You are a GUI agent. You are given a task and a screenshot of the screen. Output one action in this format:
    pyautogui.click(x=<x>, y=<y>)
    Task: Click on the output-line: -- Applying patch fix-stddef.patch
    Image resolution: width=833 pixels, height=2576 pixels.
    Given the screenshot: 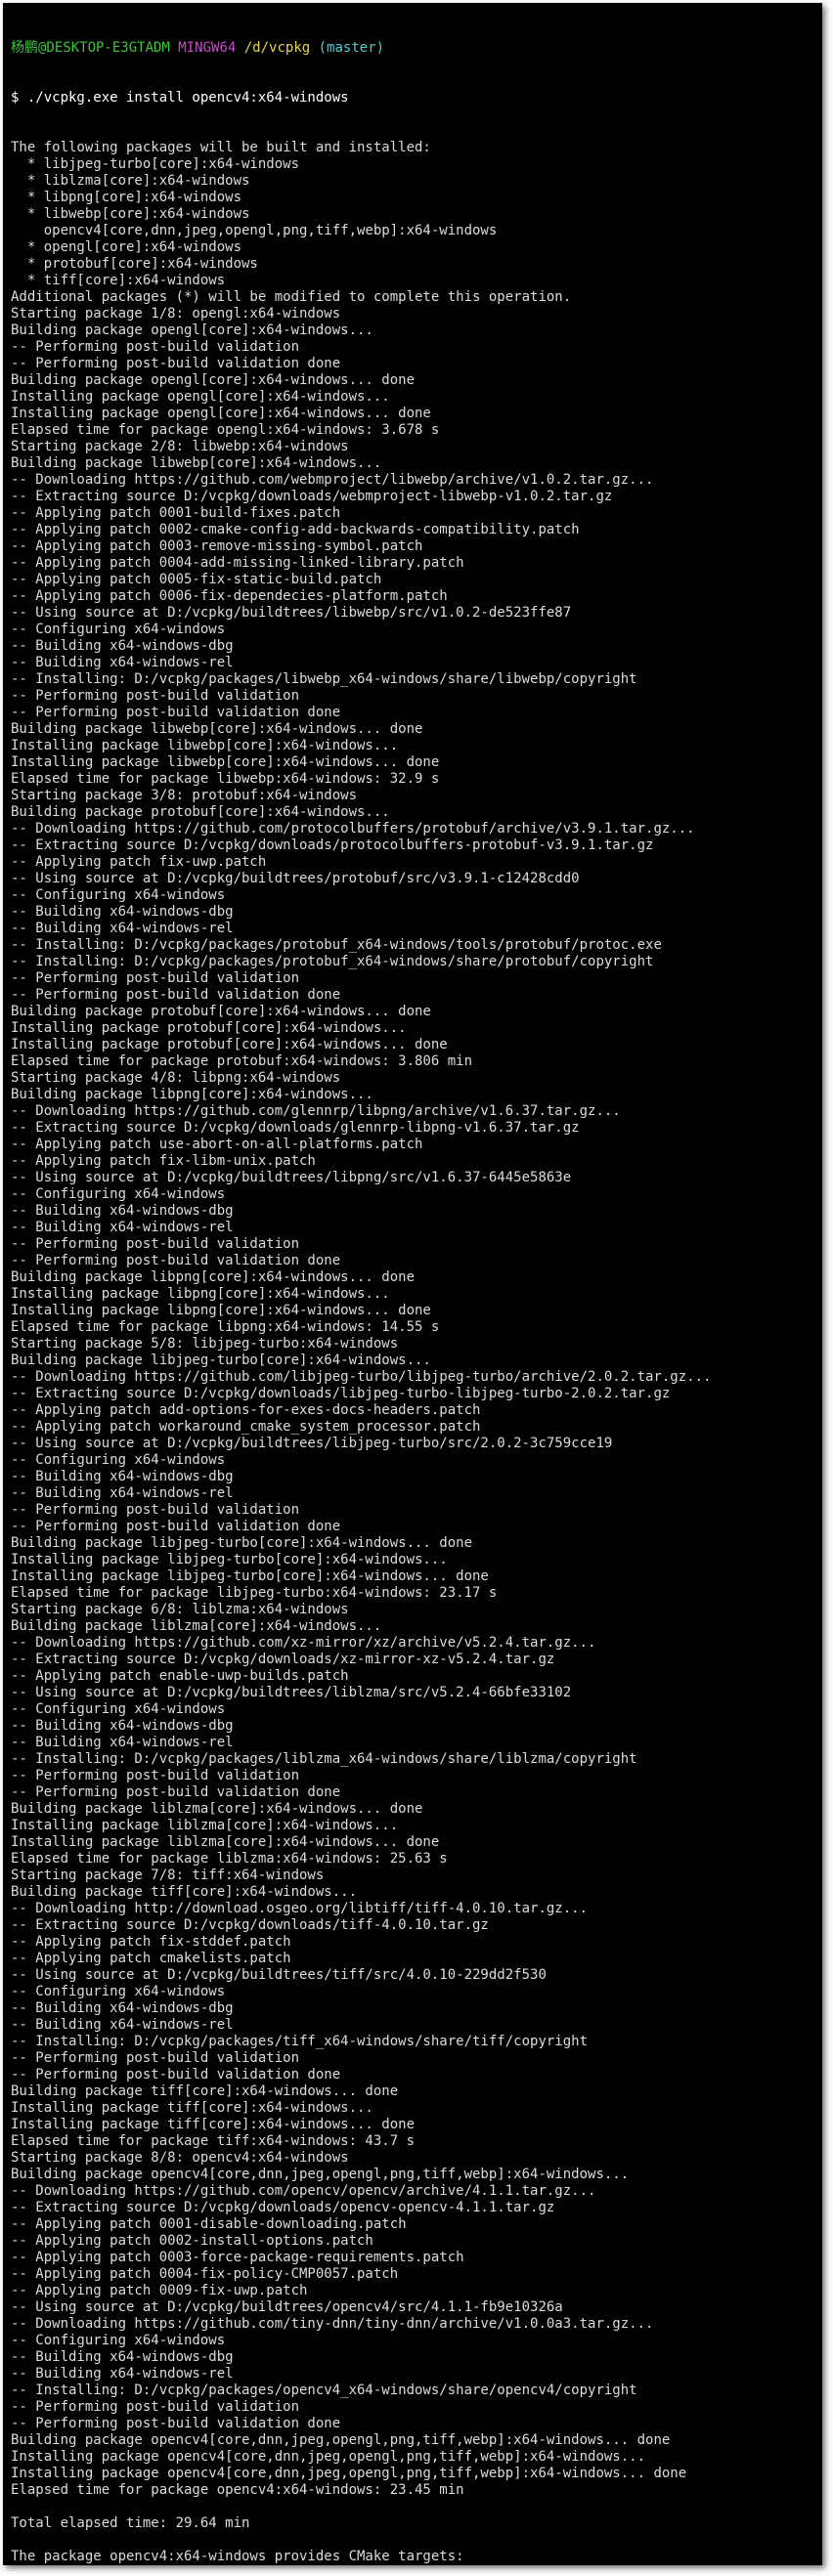 What is the action you would take?
    pyautogui.click(x=151, y=1942)
    